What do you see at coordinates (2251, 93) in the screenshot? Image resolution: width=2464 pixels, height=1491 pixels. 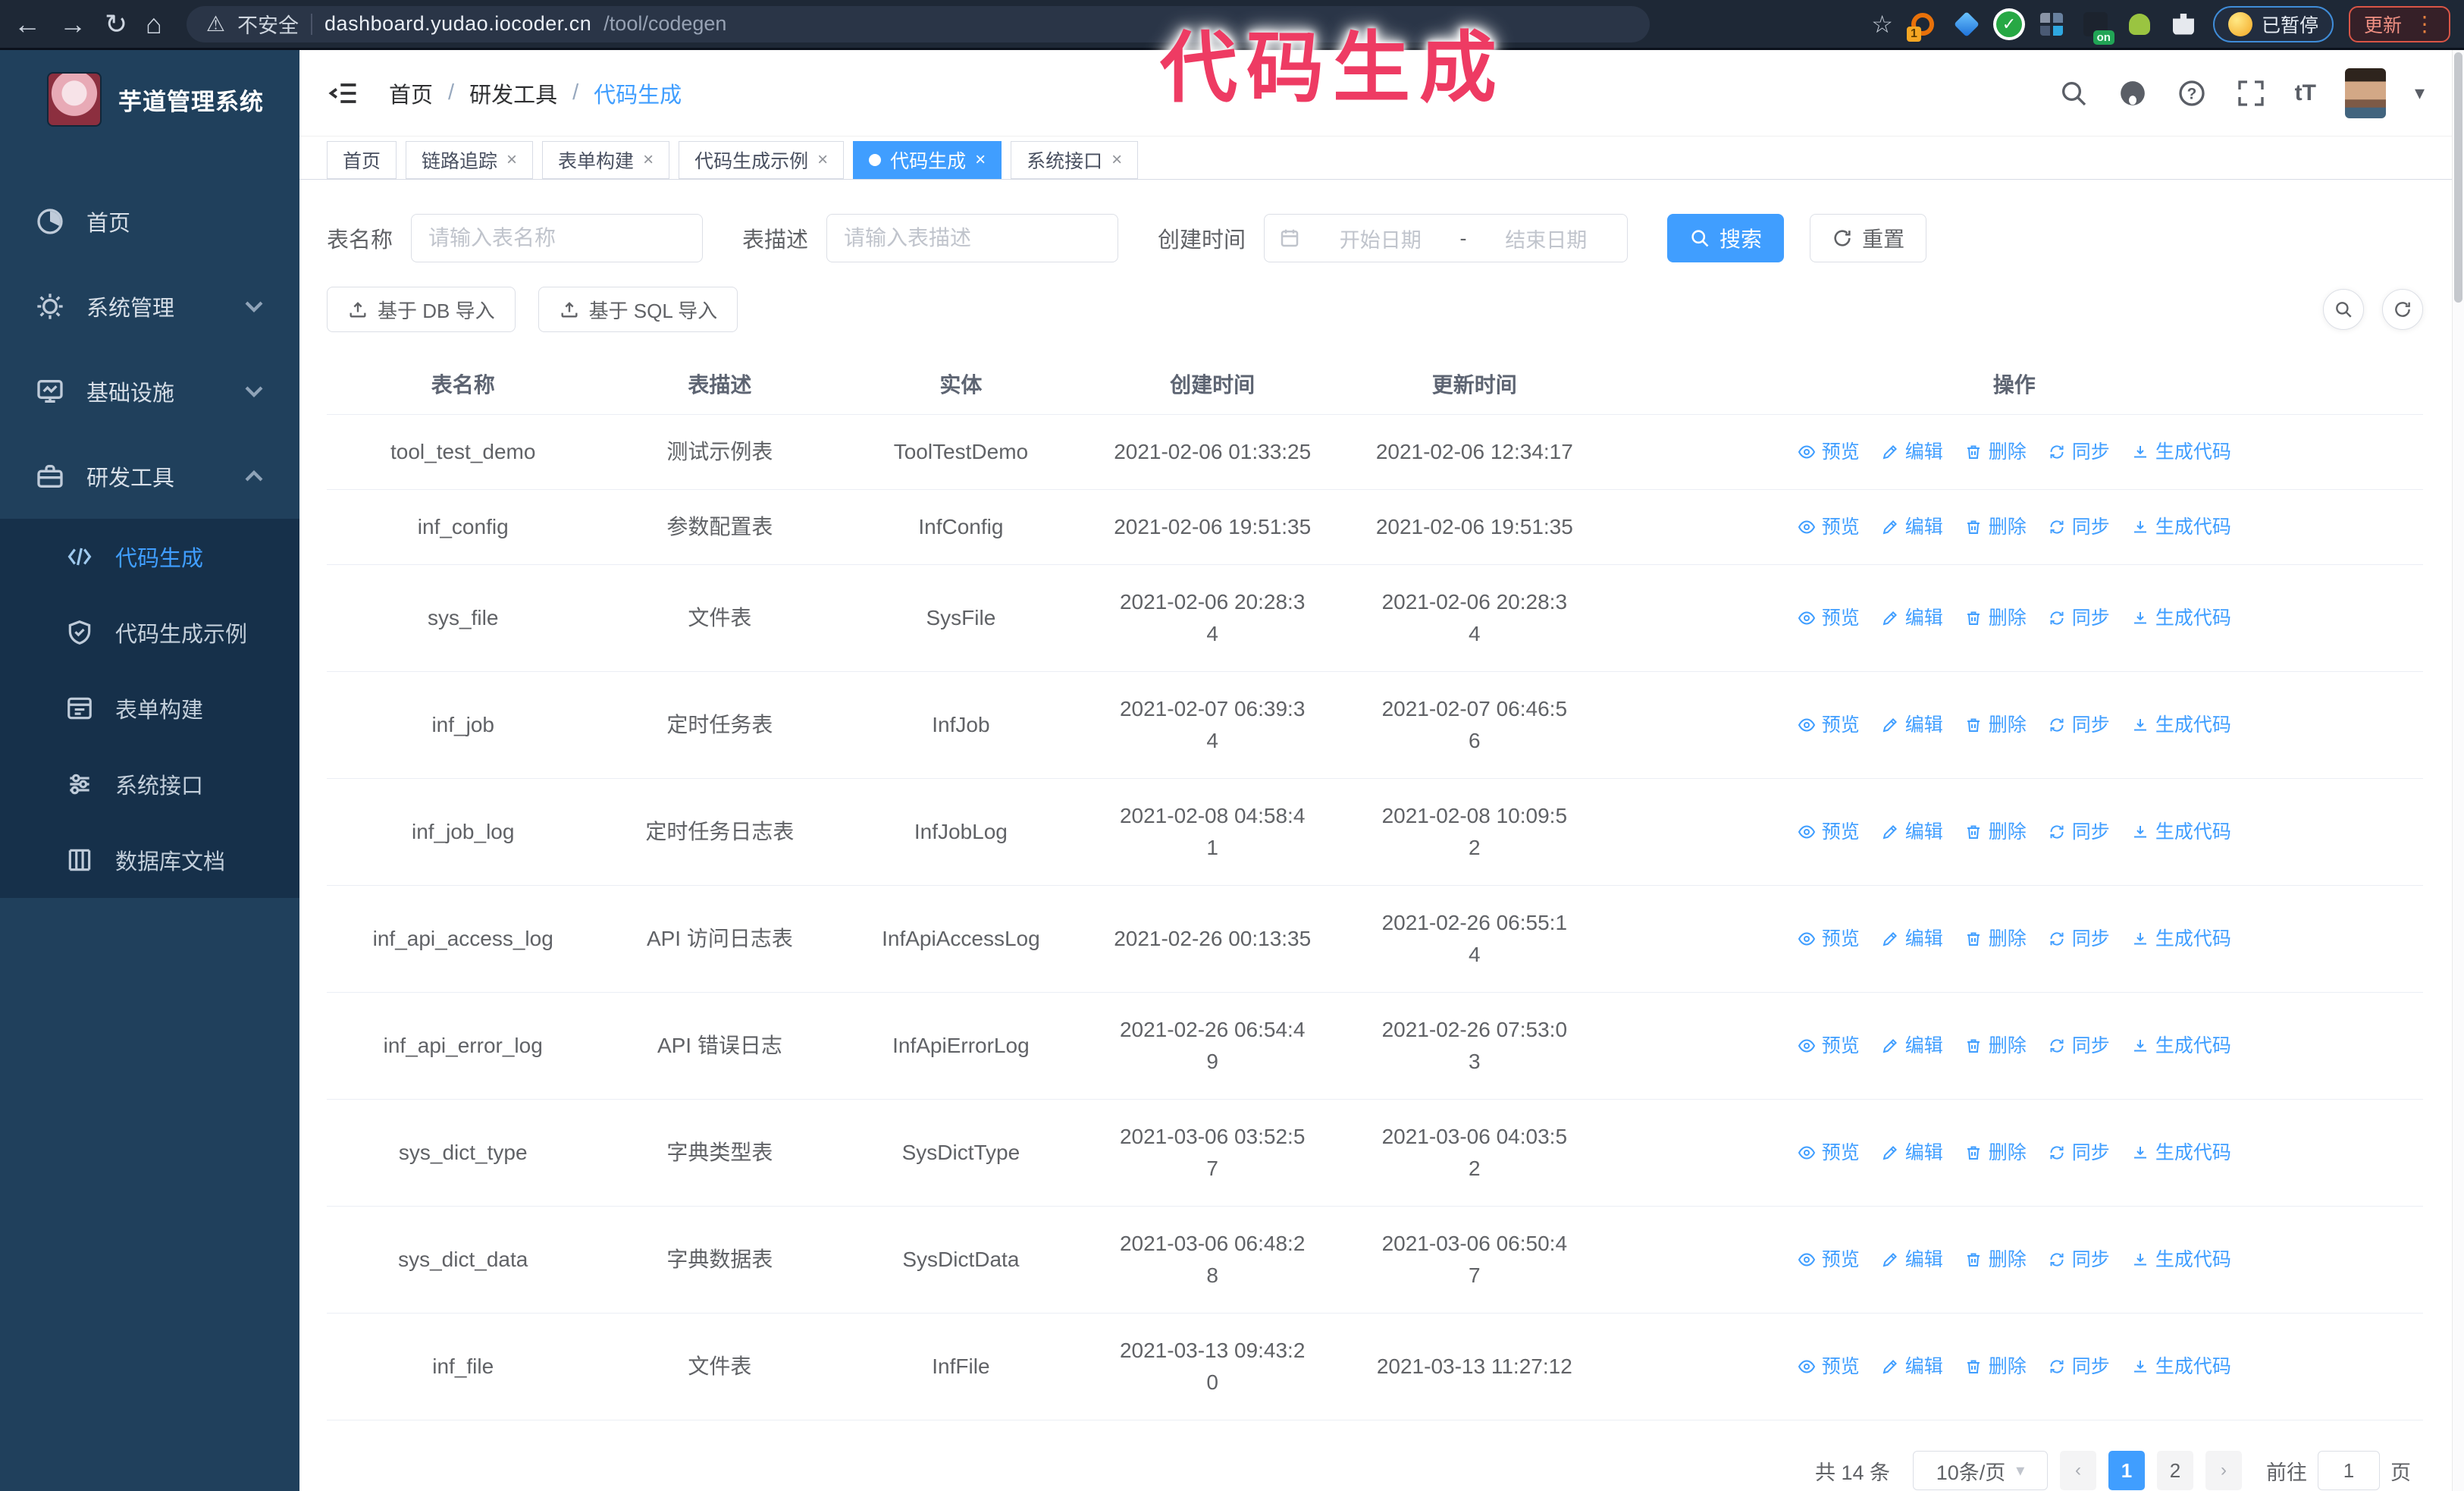 I see `fullscreen-icon` at bounding box center [2251, 93].